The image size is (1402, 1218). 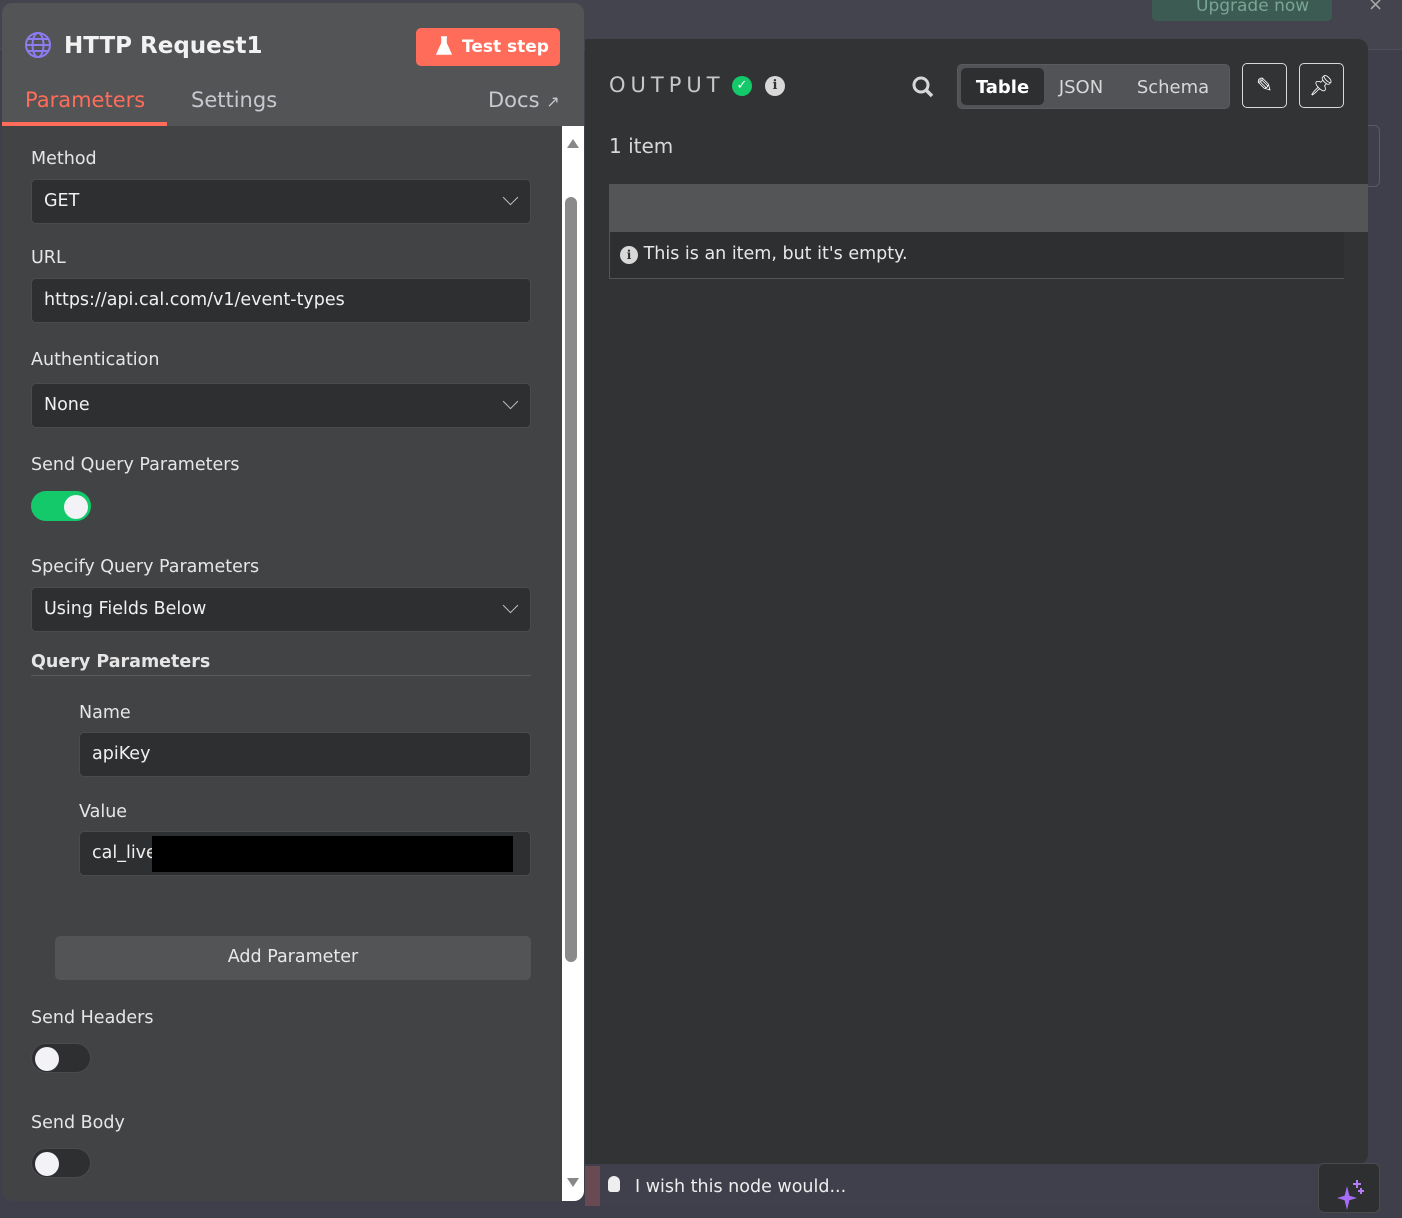 I want to click on tab-settings: Settings, so click(x=234, y=100).